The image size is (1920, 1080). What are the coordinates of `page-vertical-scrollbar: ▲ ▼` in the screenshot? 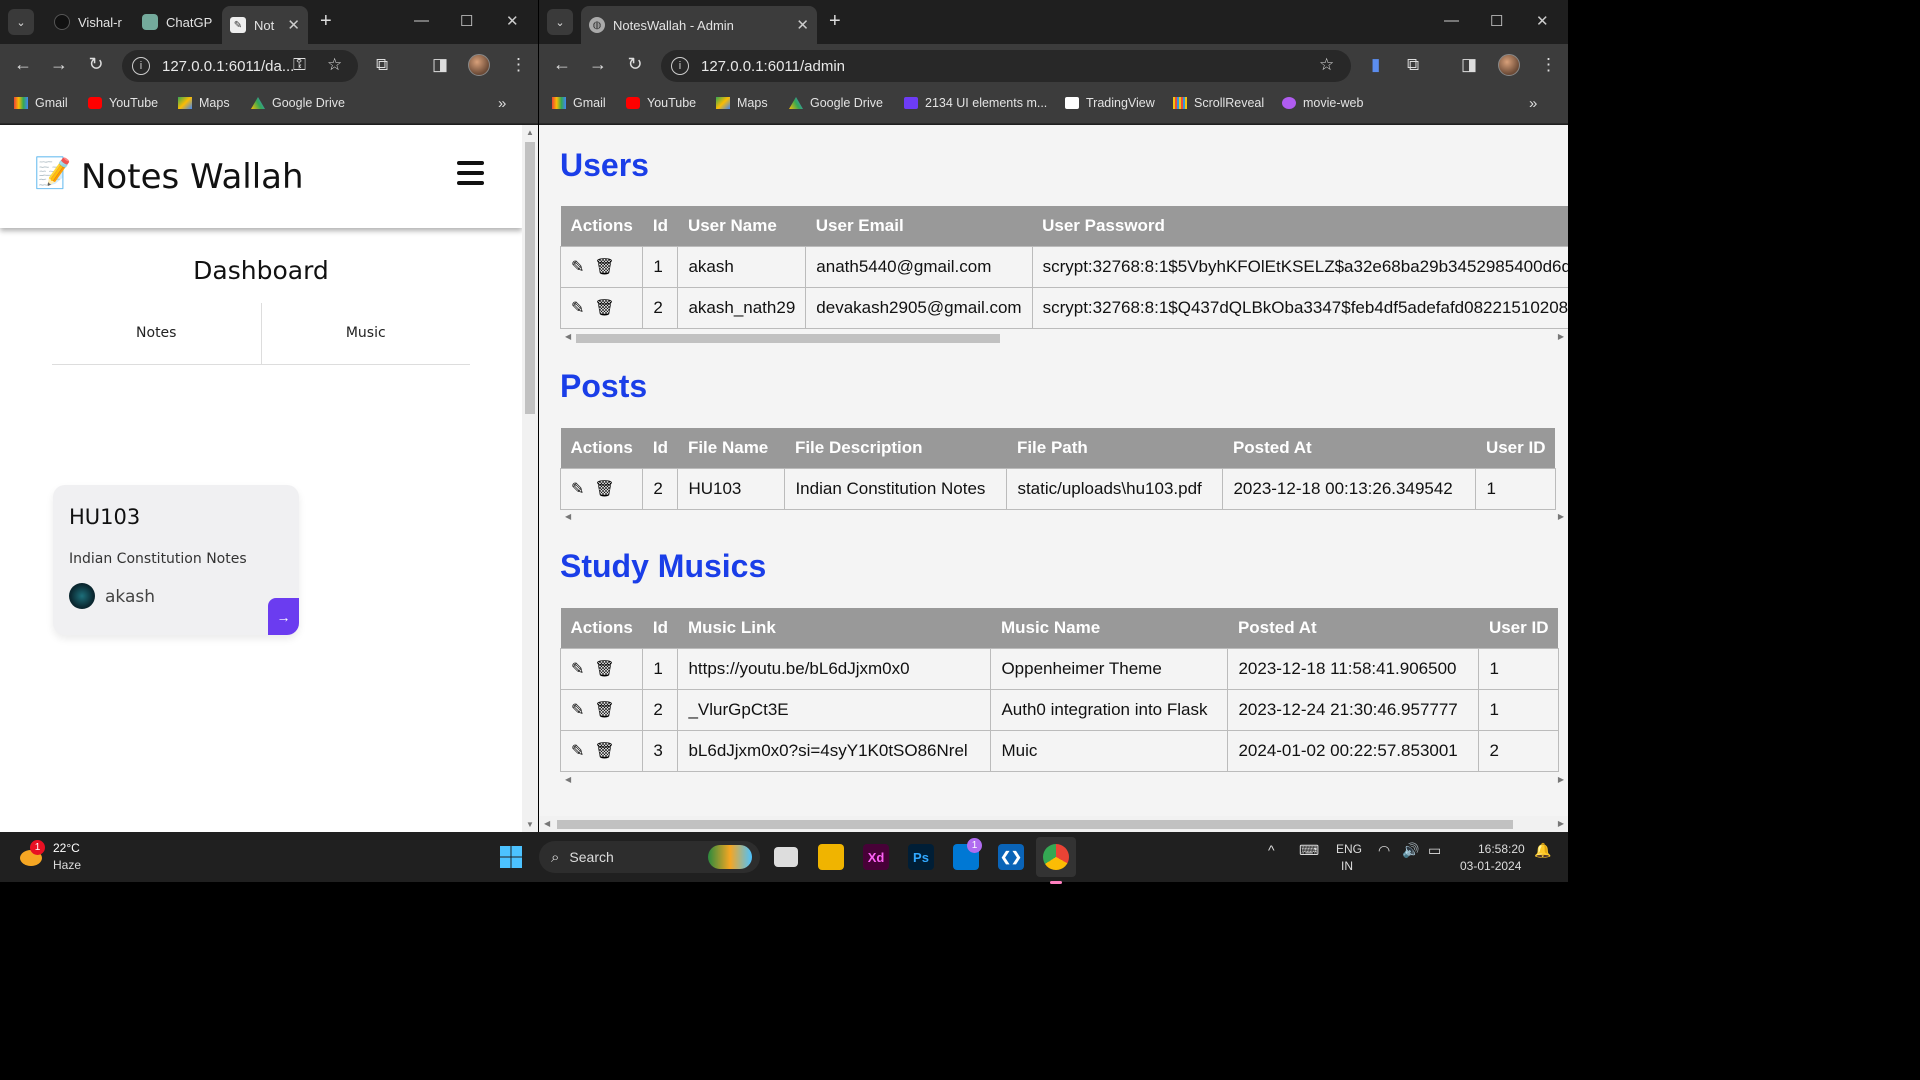 It's located at (530, 478).